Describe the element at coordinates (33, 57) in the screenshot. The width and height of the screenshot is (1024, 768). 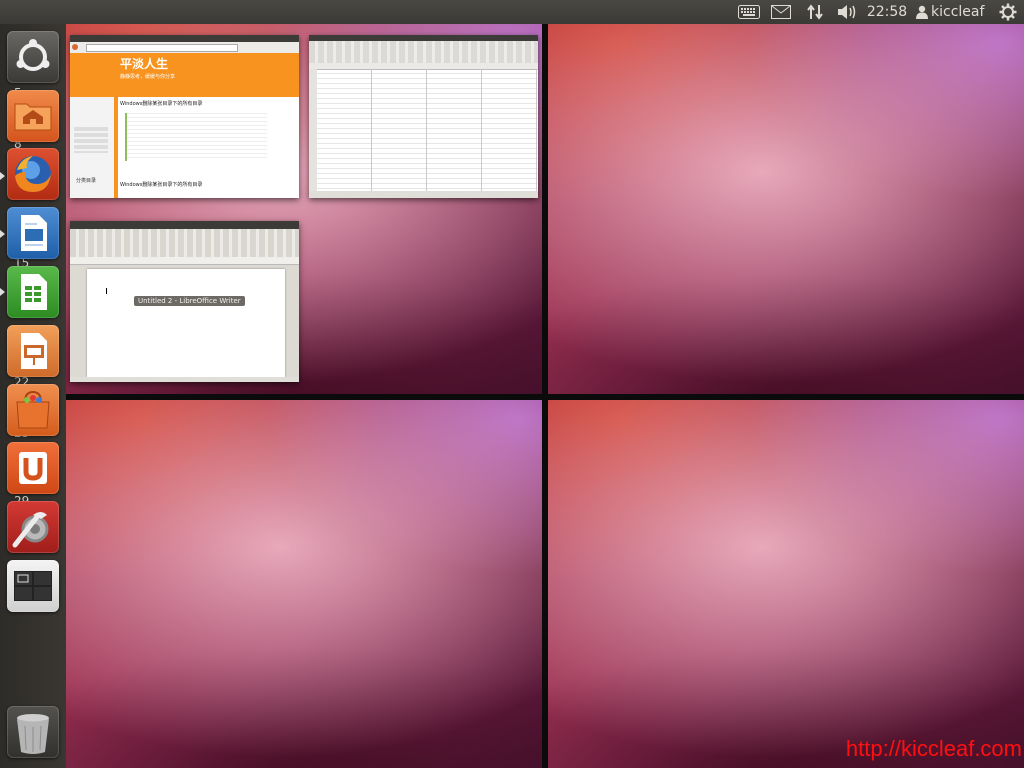
I see `ubuntu-logo-icon` at that location.